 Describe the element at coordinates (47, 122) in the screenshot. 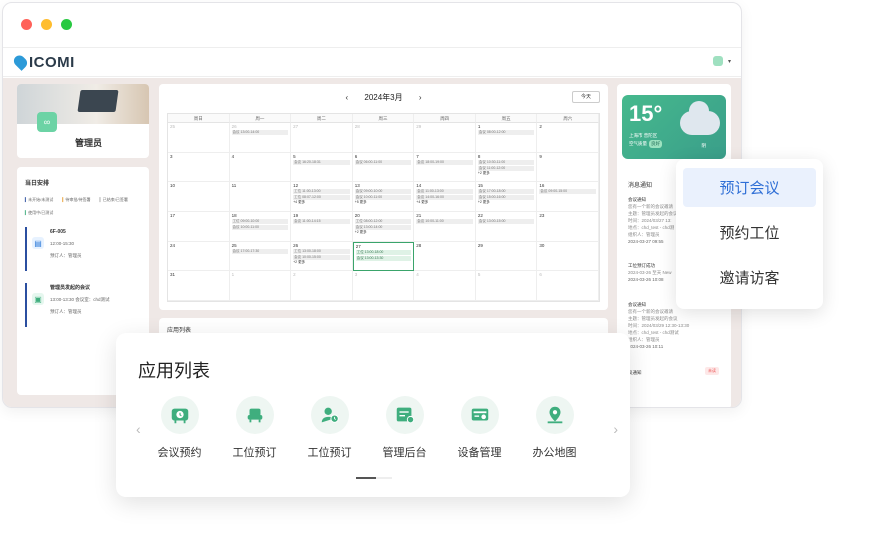

I see `avatar: ∞` at that location.